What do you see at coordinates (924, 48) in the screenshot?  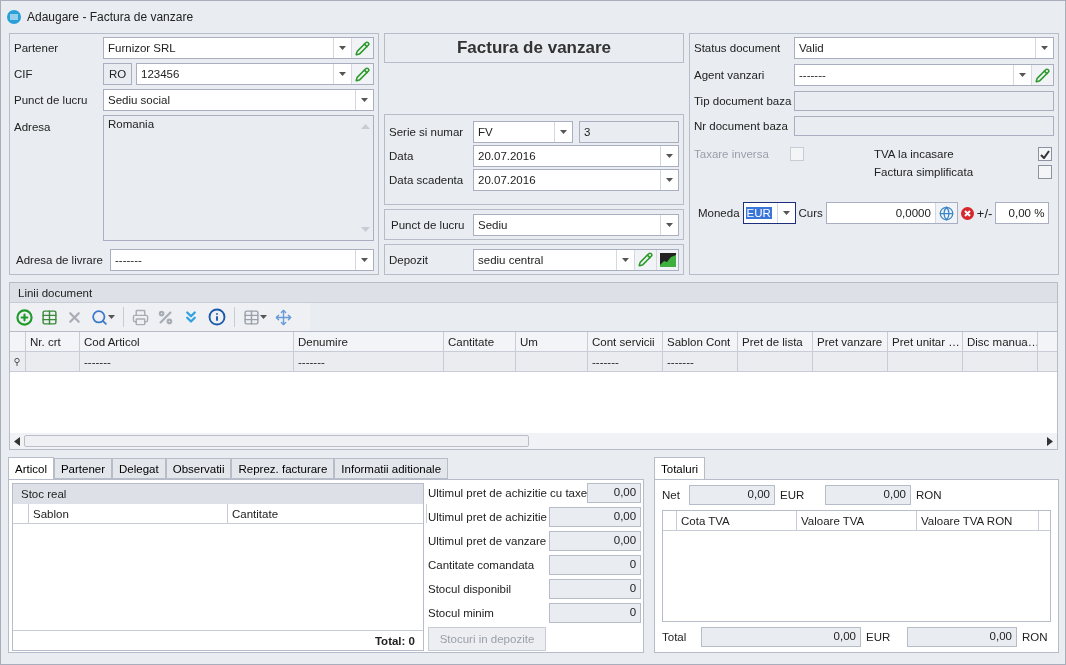 I see `combo-field: Valid` at bounding box center [924, 48].